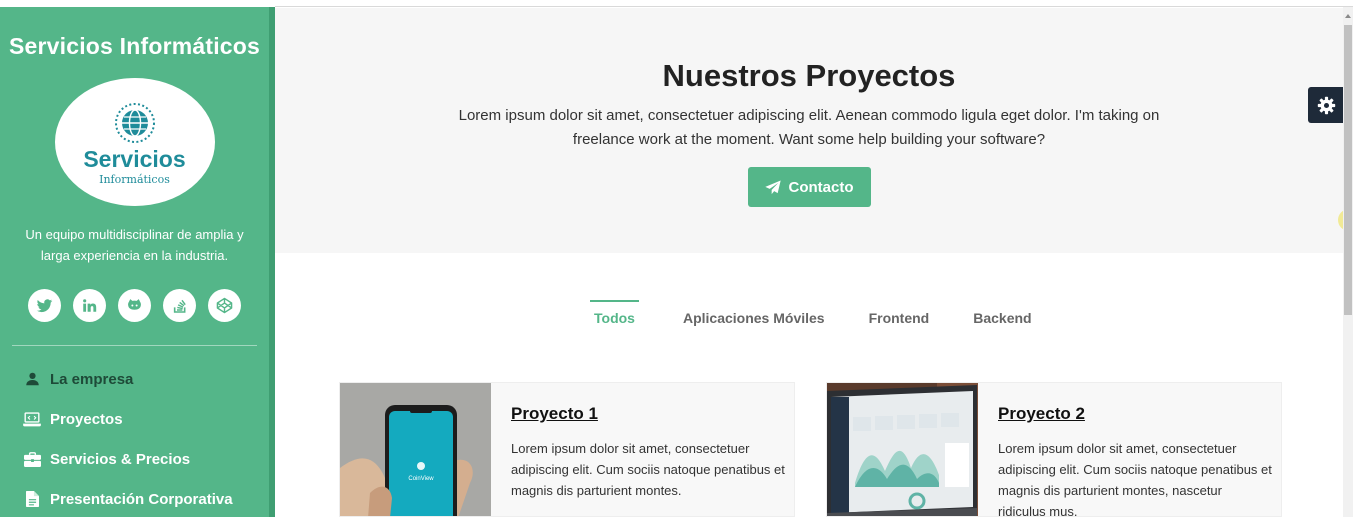  What do you see at coordinates (134, 159) in the screenshot?
I see `logo-text: Servicios` at bounding box center [134, 159].